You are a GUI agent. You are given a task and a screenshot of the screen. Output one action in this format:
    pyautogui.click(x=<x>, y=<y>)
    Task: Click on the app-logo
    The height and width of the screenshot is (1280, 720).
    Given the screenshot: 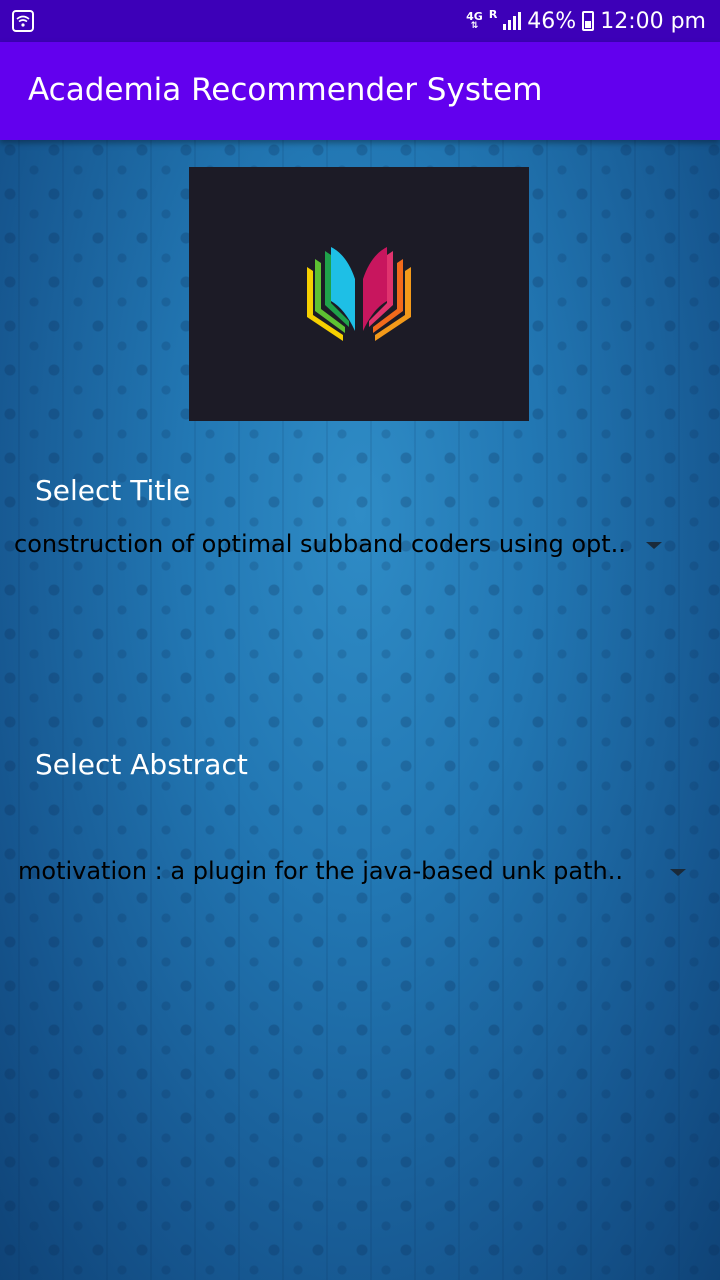 What is the action you would take?
    pyautogui.click(x=359, y=294)
    